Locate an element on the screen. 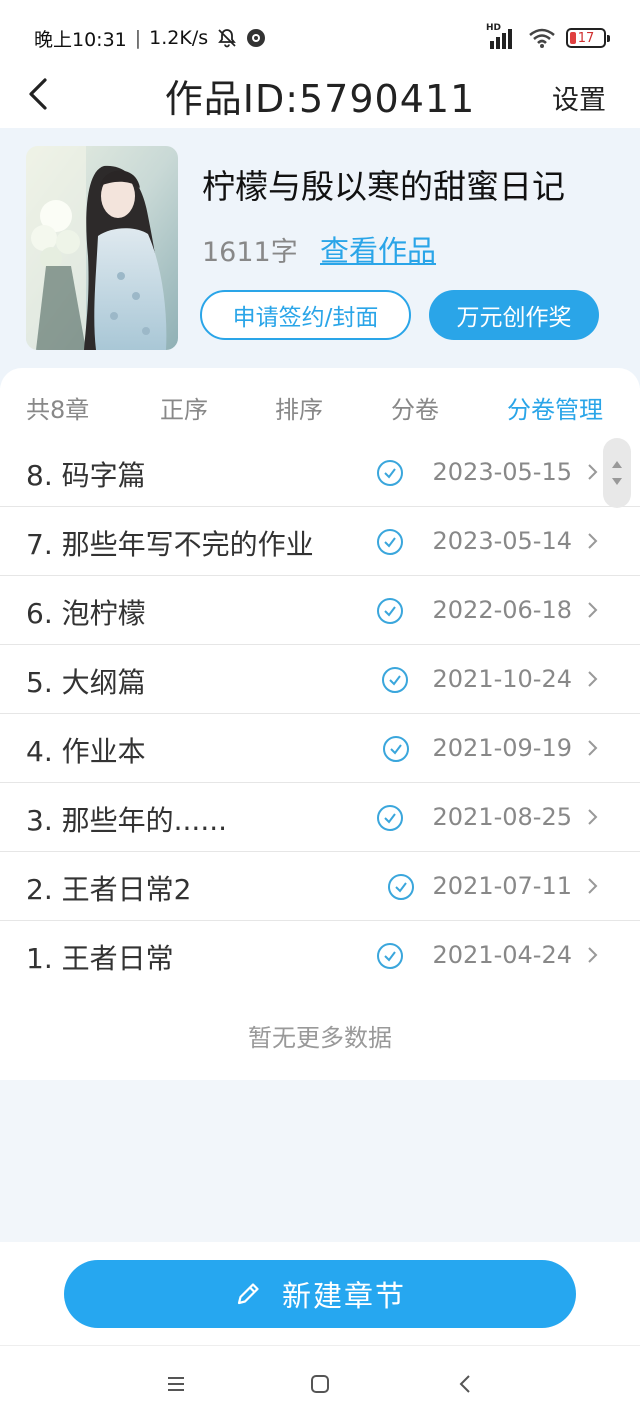 Image resolution: width=640 pixels, height=1422 pixels. chapter-date: 2021-08-25 is located at coordinates (502, 817).